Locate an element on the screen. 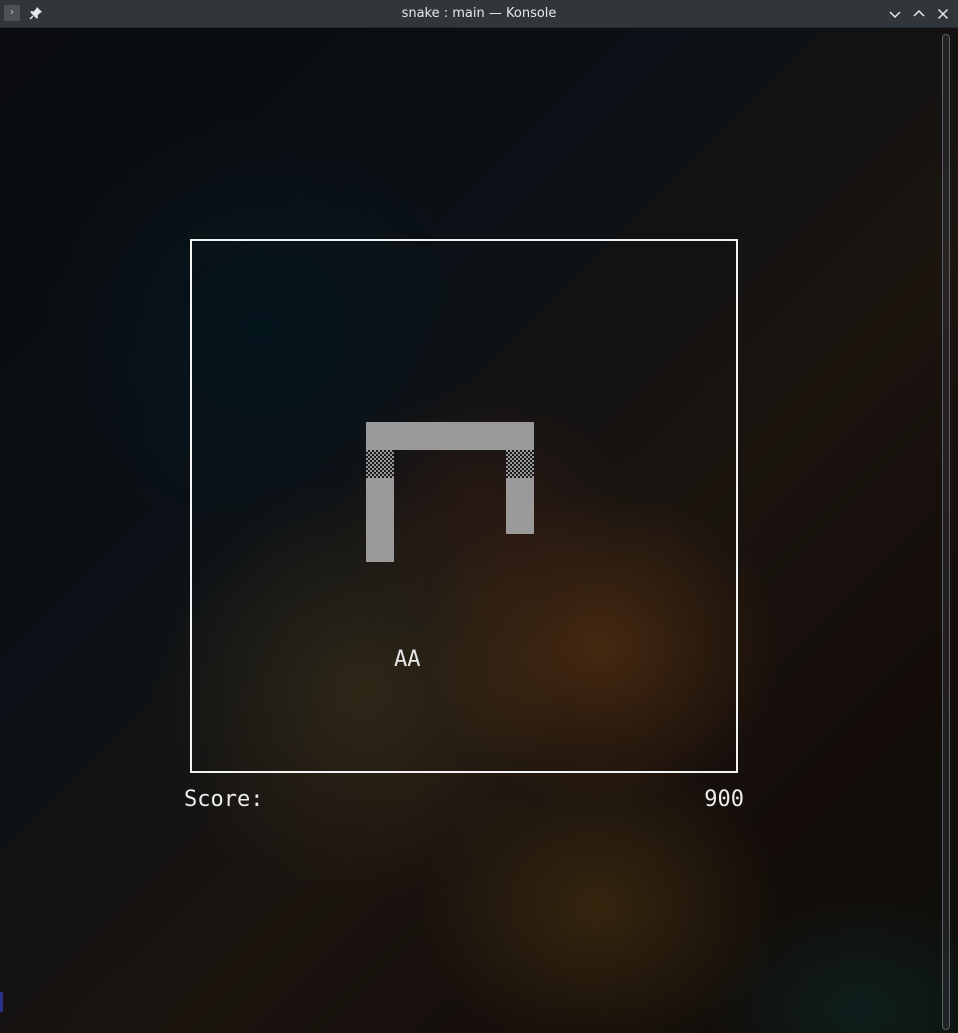 The height and width of the screenshot is (1033, 958). terminal-icon: › is located at coordinates (12, 13).